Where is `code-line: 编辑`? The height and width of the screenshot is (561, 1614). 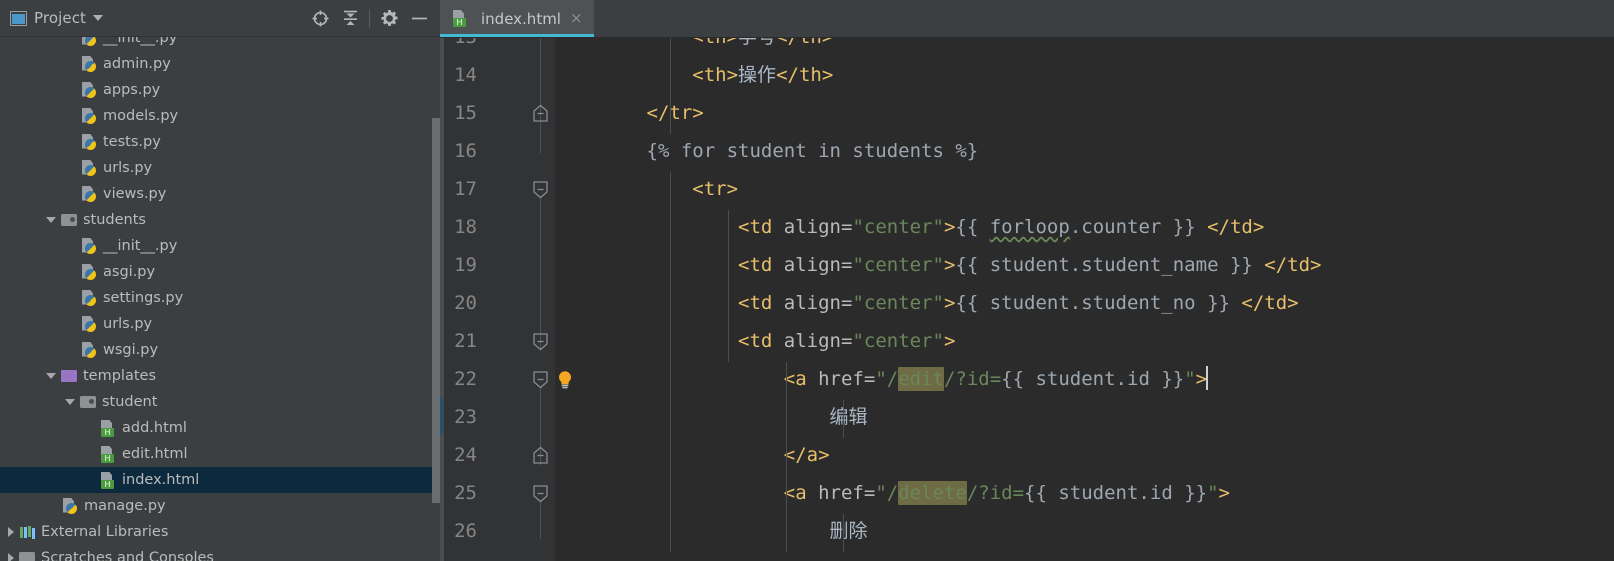
code-line: 编辑 is located at coordinates (1027, 417).